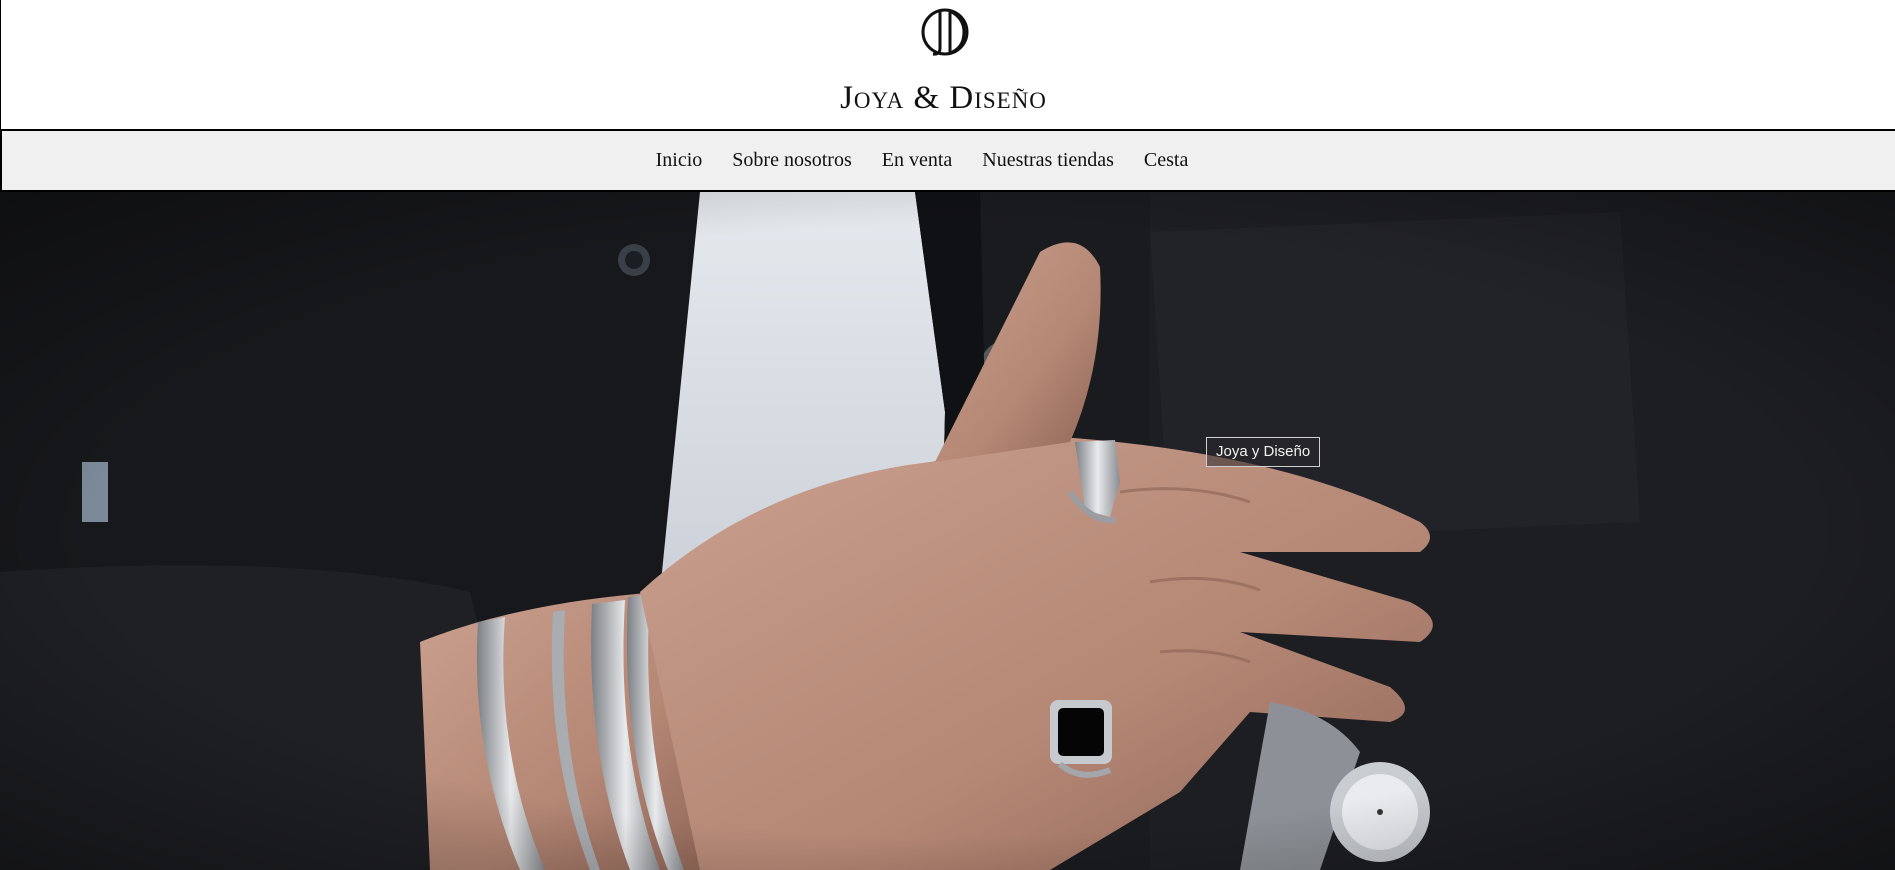 Image resolution: width=1895 pixels, height=870 pixels. What do you see at coordinates (1166, 160) in the screenshot?
I see `nav-item-cesta: Cesta` at bounding box center [1166, 160].